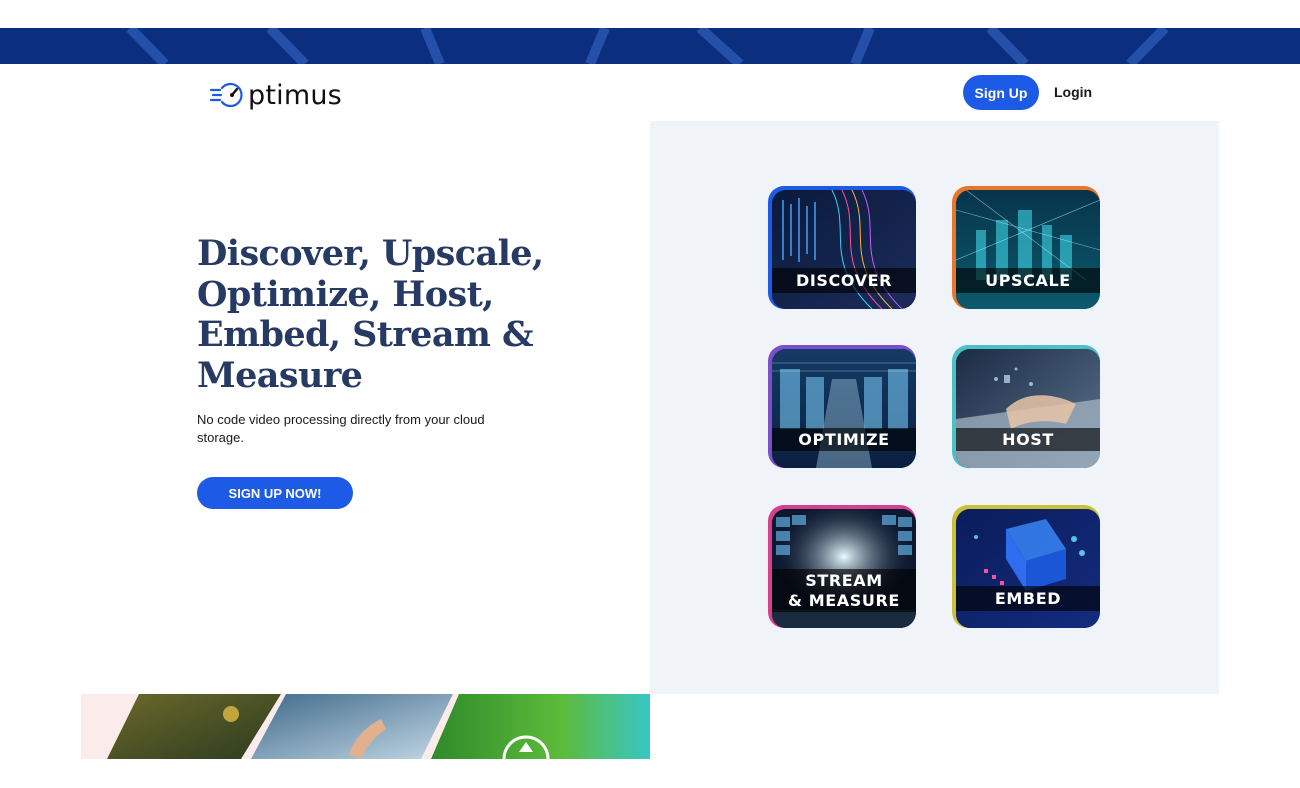 This screenshot has width=1300, height=788. I want to click on tile-upscale: UPSCALE, so click(1026, 247).